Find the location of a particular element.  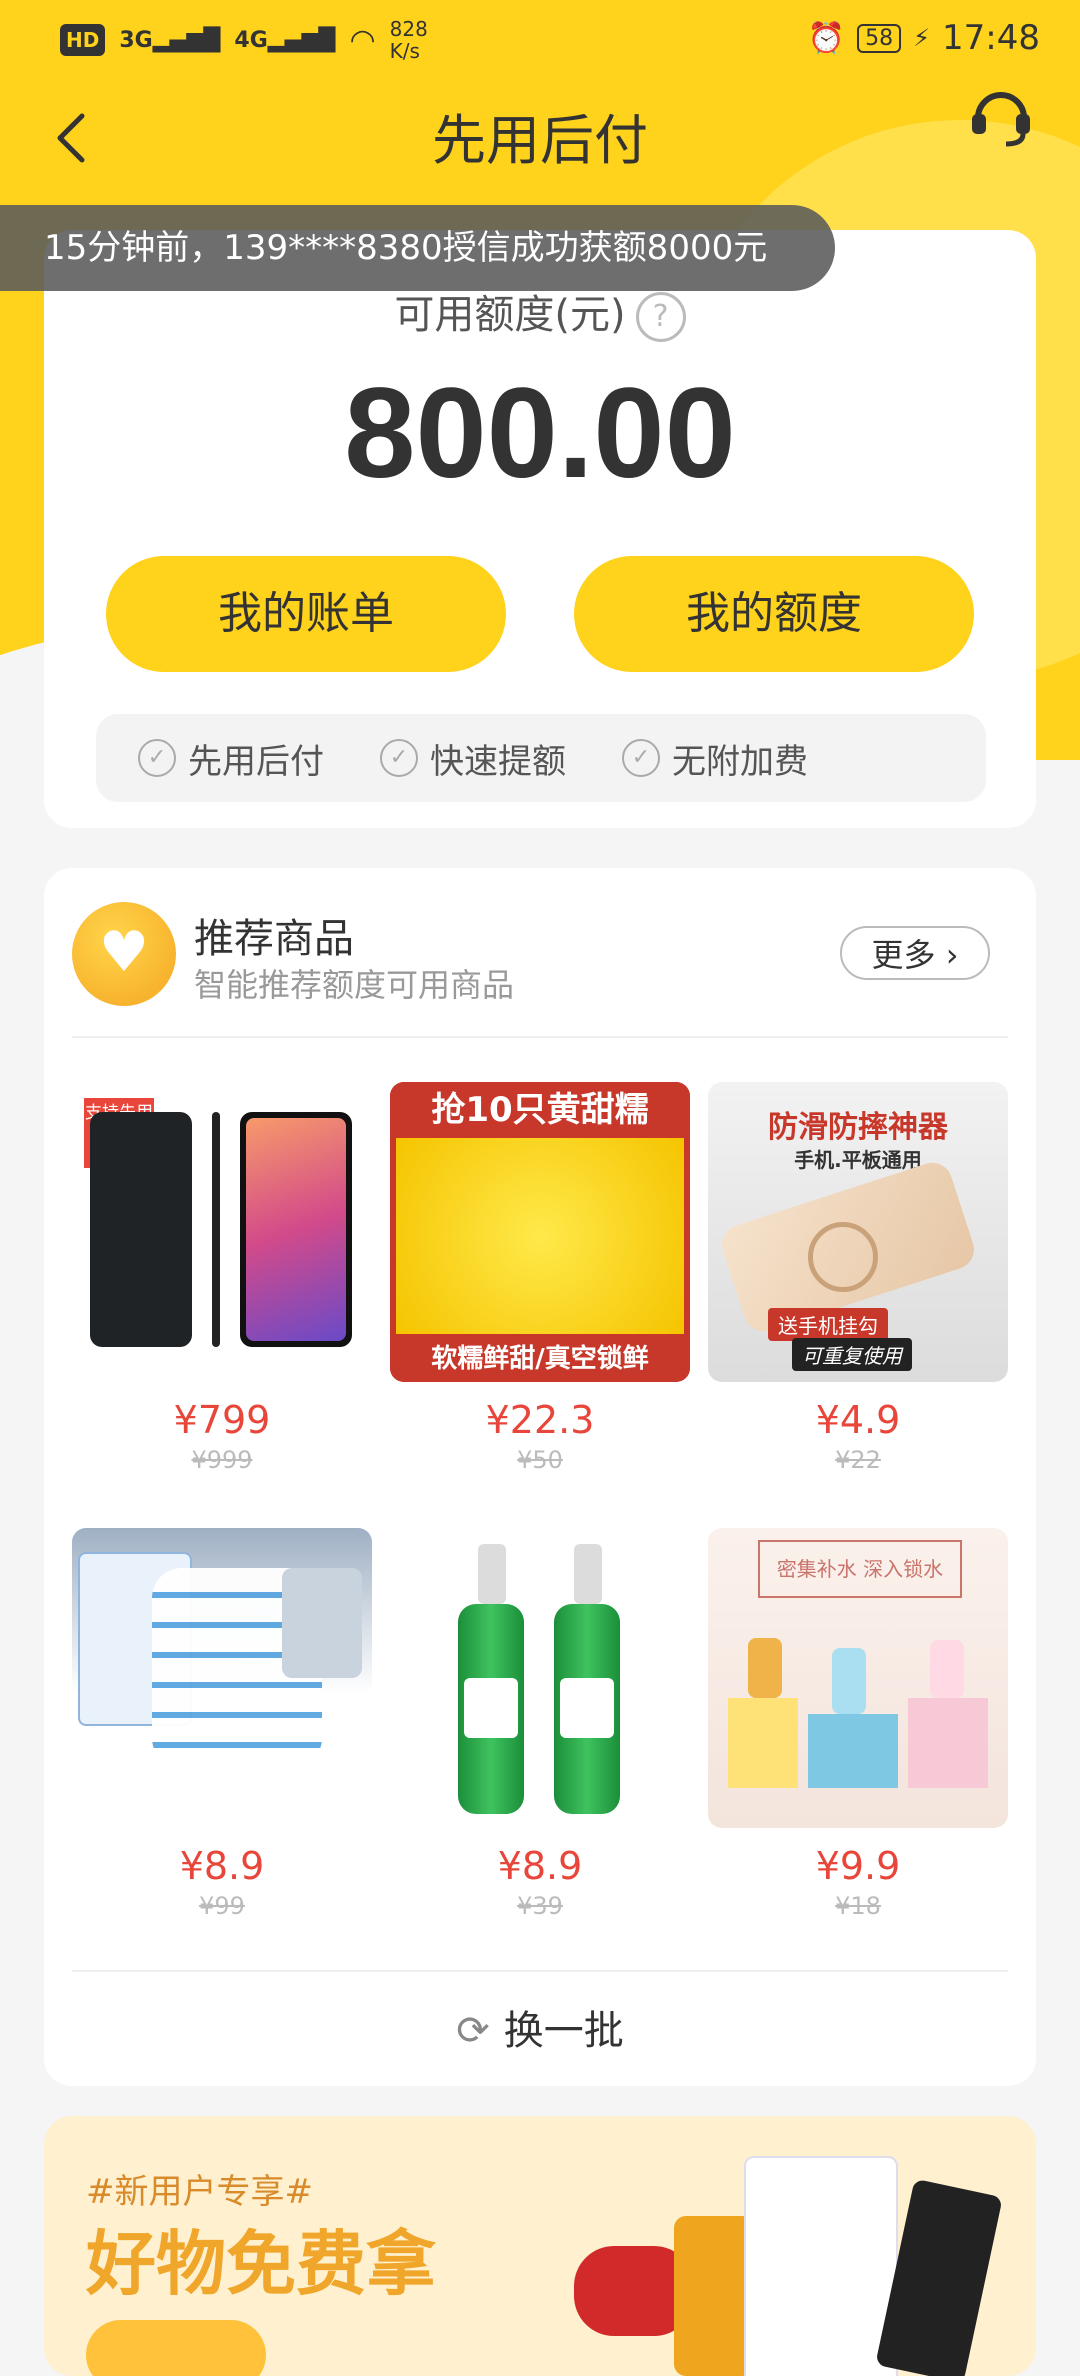

product-image: 密集补水 深入锁水 is located at coordinates (858, 1678).